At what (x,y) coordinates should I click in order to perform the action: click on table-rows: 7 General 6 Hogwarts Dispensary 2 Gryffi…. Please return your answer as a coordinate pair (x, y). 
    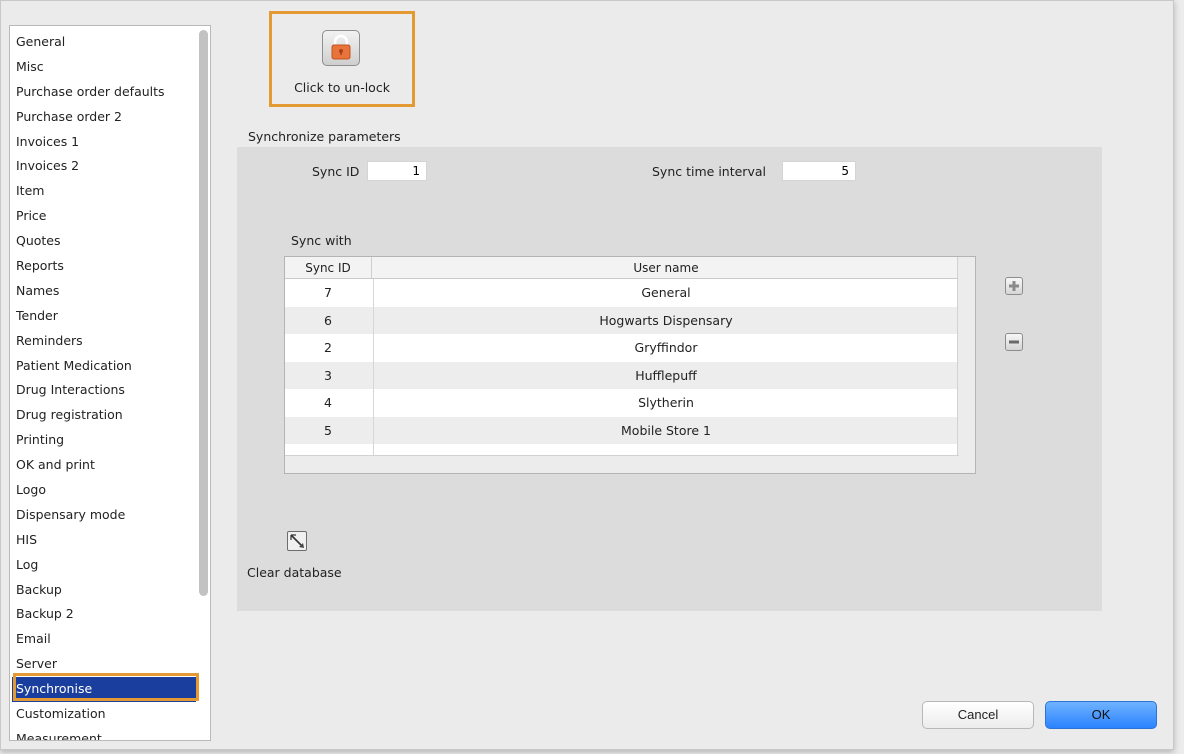
    Looking at the image, I should click on (621, 375).